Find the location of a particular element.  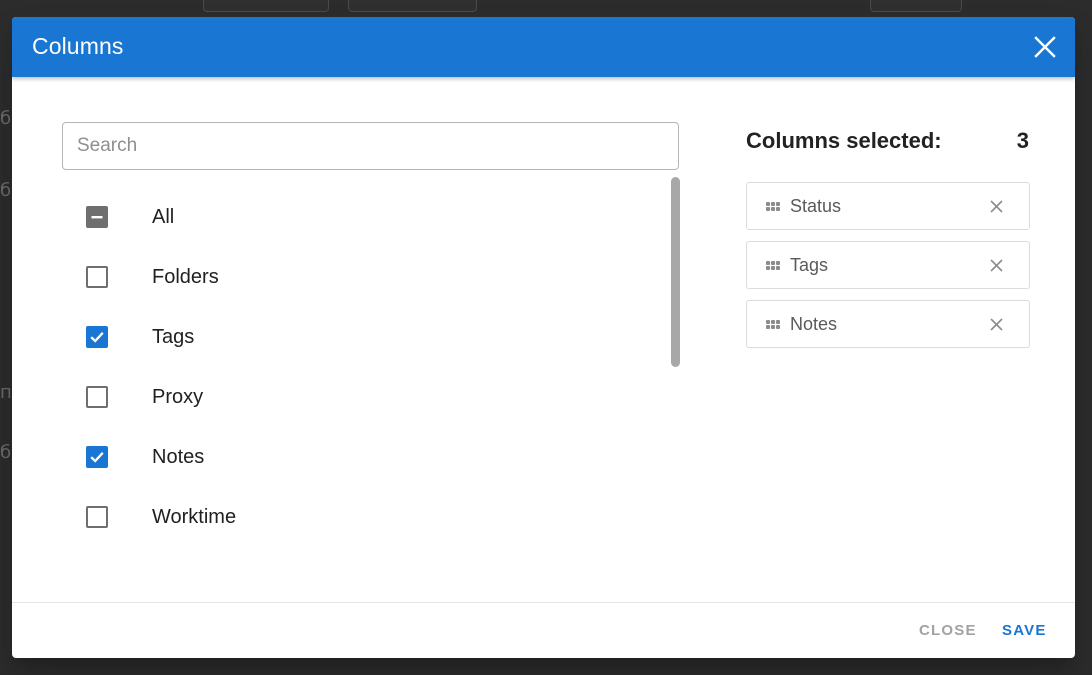

checkbox-all is located at coordinates (97, 217).